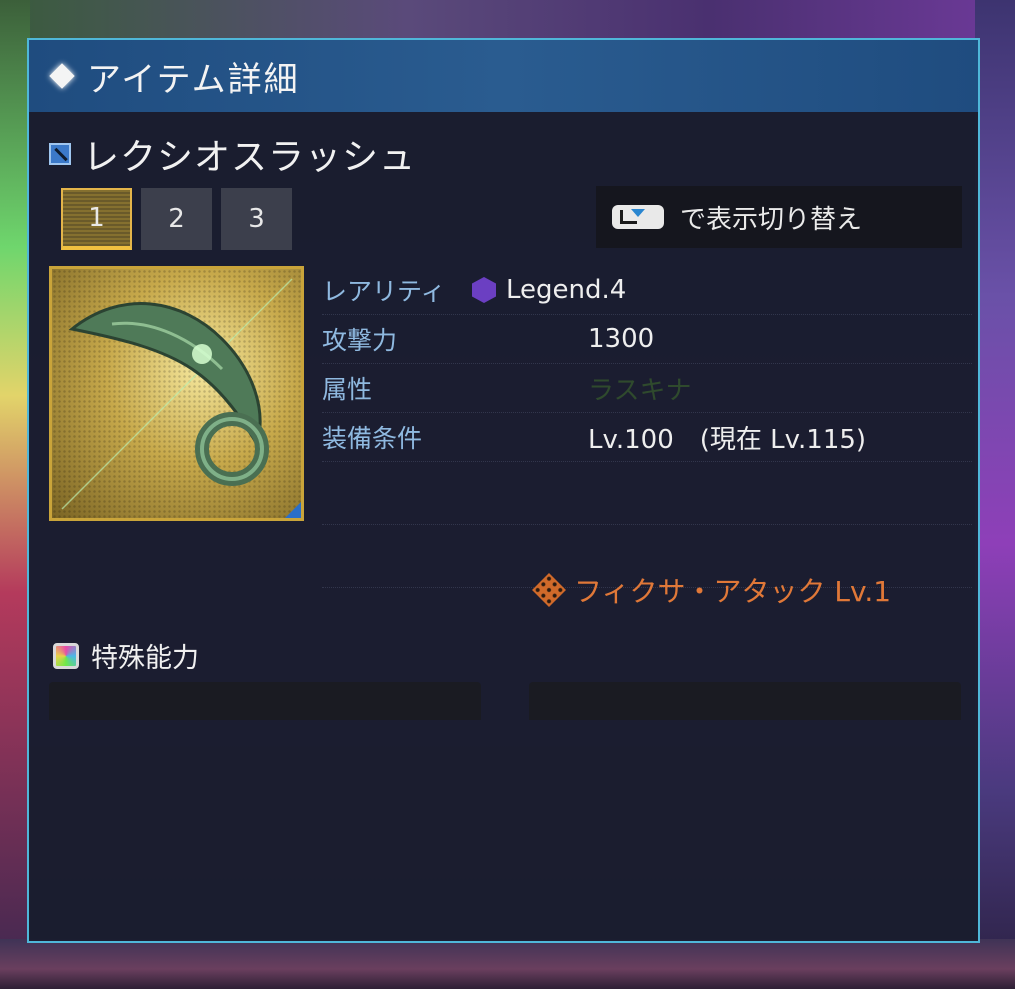 This screenshot has width=1015, height=989. Describe the element at coordinates (145, 658) in the screenshot. I see `special-ability-title: 特殊能力` at that location.